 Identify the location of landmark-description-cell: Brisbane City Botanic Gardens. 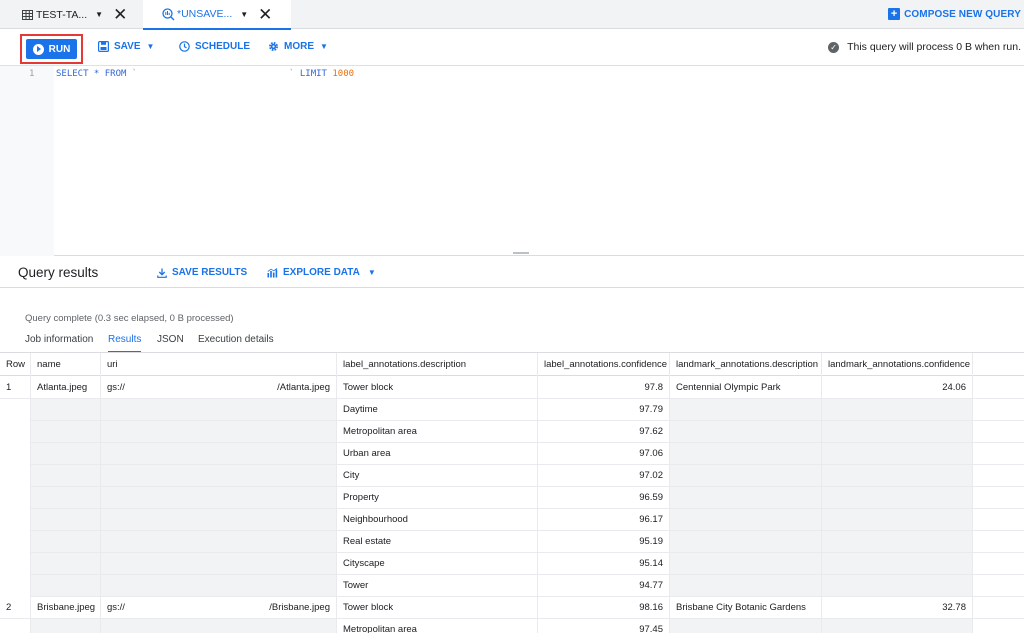
(746, 608).